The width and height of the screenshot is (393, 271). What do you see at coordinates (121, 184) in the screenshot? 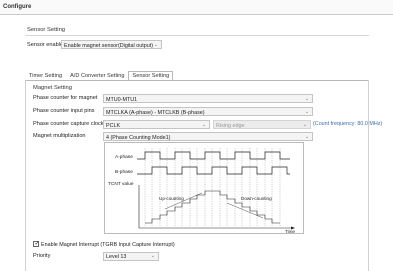
I see `tcnt-value-label: TCNT value` at bounding box center [121, 184].